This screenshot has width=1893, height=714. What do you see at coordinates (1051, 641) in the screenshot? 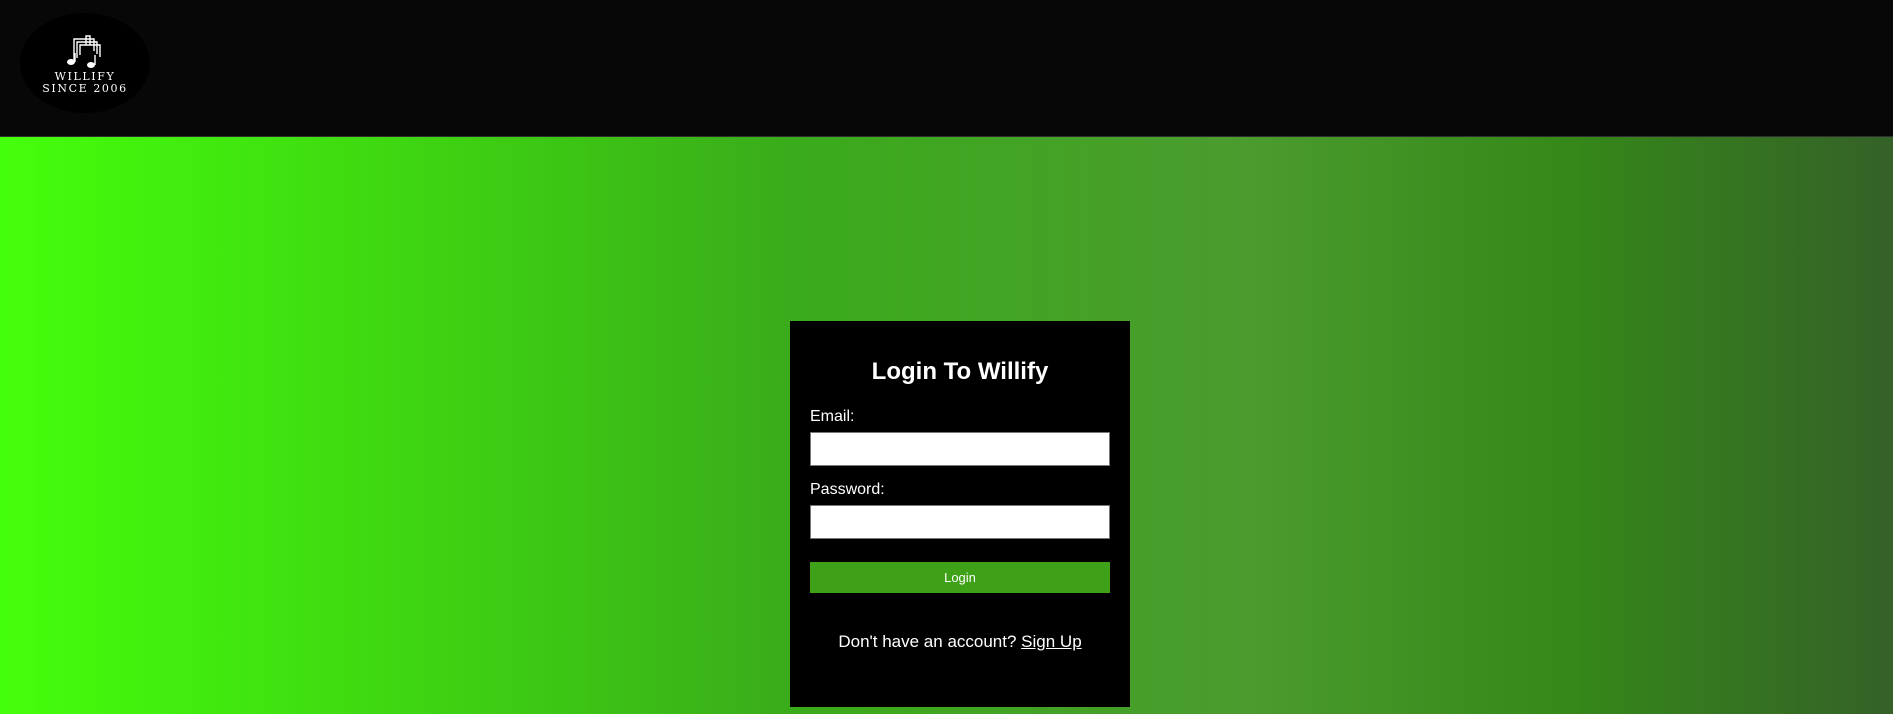
I see `signup-link: Sign Up` at bounding box center [1051, 641].